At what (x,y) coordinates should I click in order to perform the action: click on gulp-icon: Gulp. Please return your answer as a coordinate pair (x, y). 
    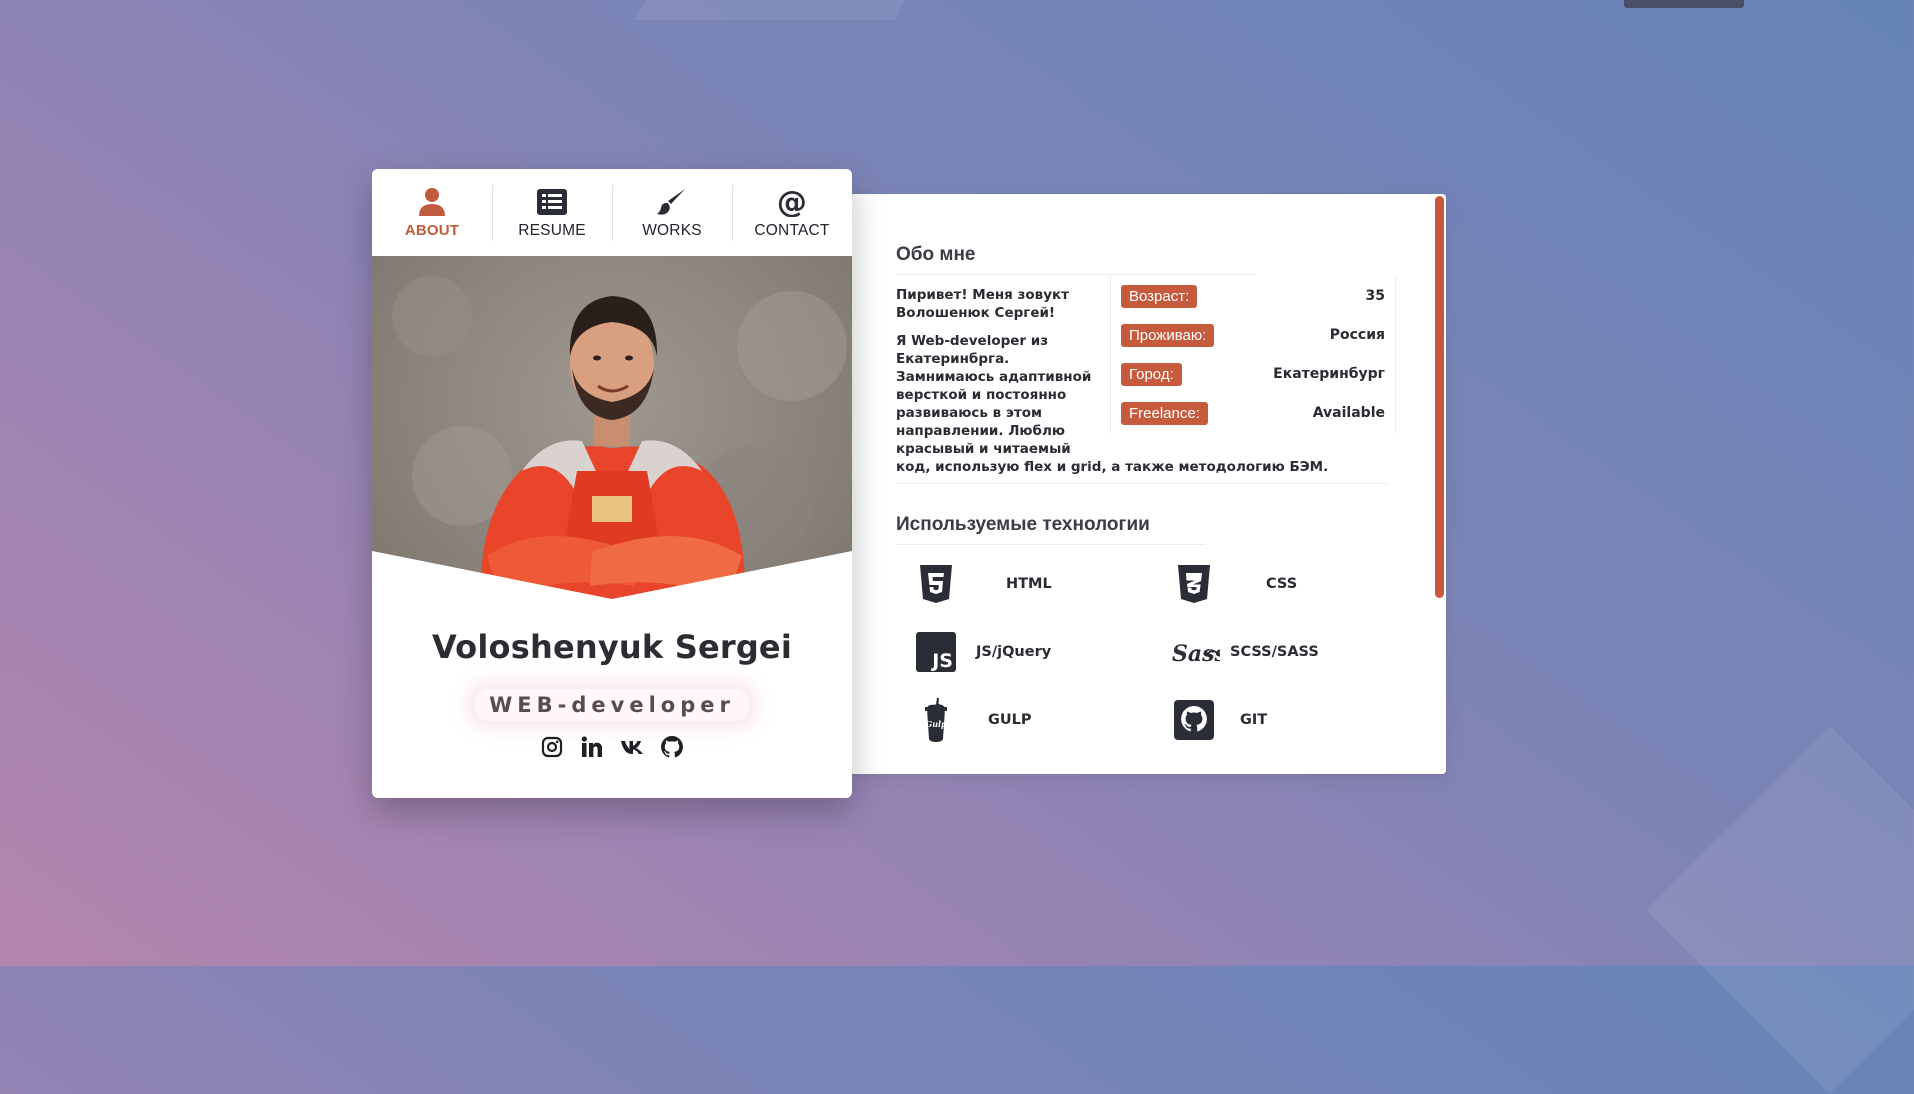
    Looking at the image, I should click on (936, 720).